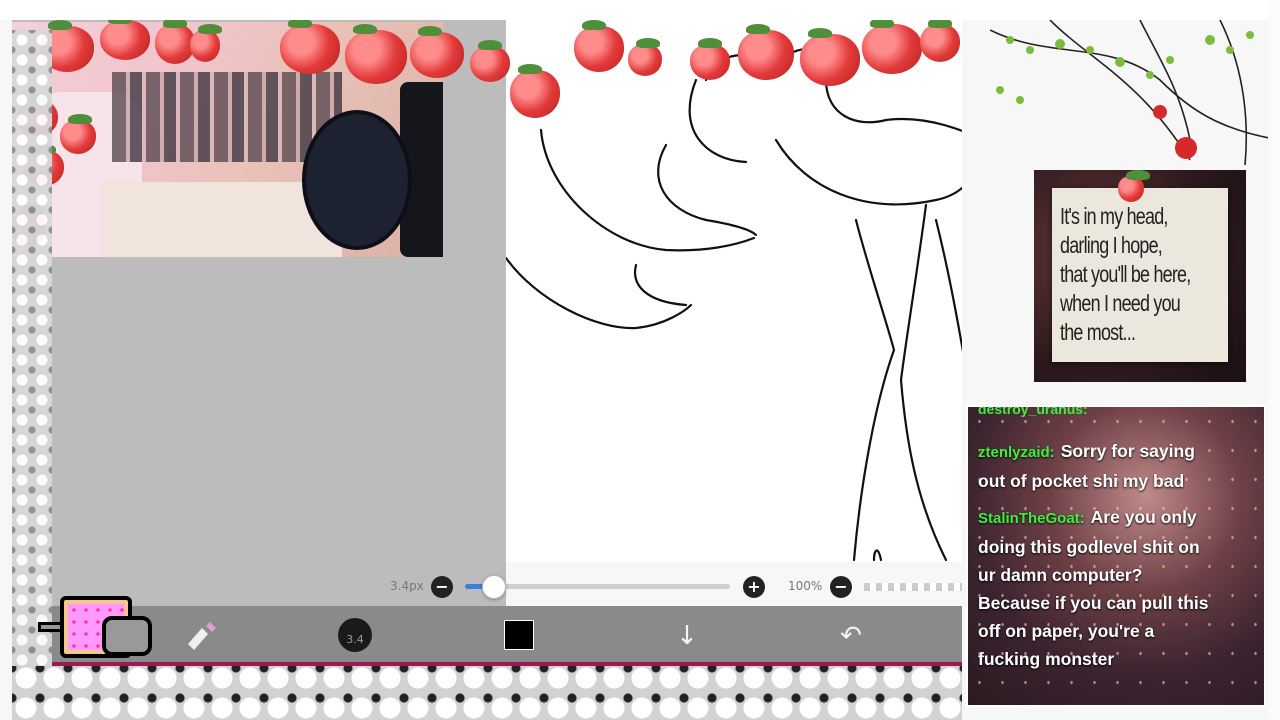 The image size is (1280, 720). Describe the element at coordinates (1060, 575) in the screenshot. I see `chat-text-line: ur damn computer?` at that location.